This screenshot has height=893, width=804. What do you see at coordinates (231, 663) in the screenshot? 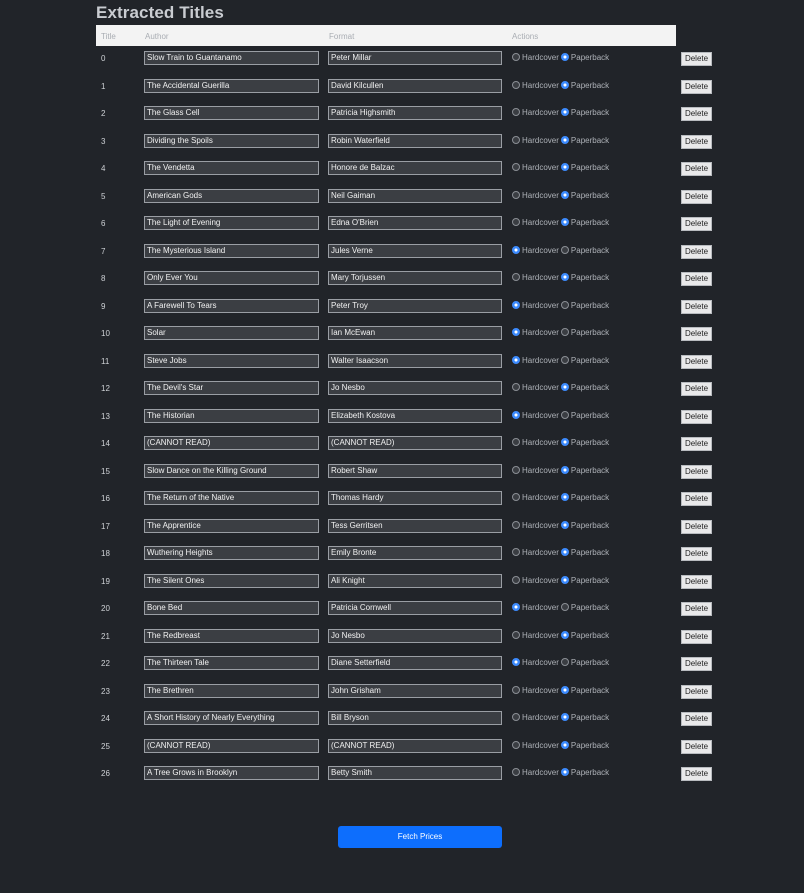
I see `title-input: The Thirteen Tale` at bounding box center [231, 663].